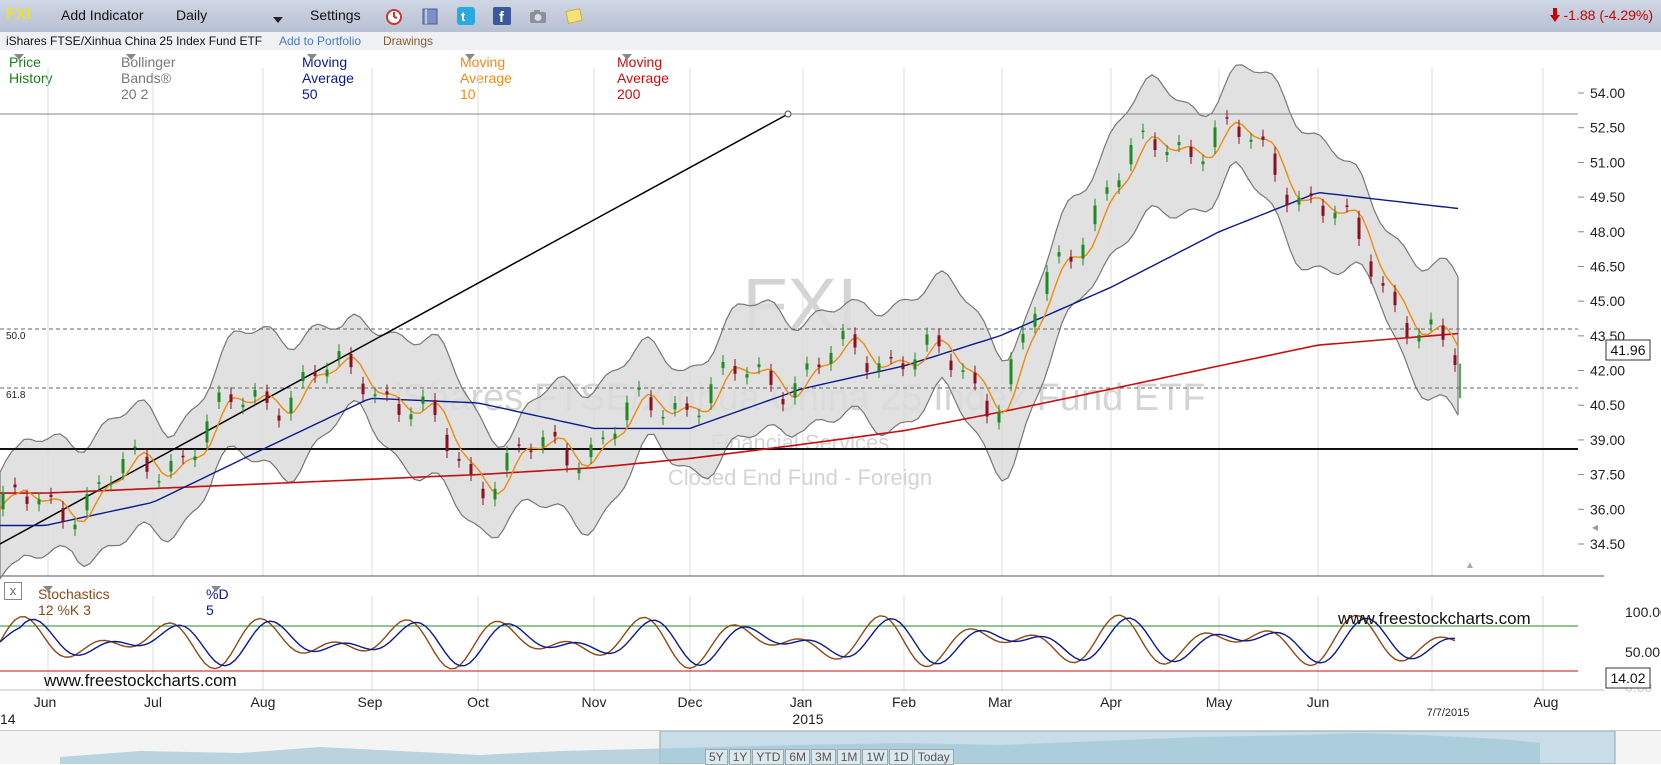 This screenshot has width=1661, height=765. Describe the element at coordinates (1642, 652) in the screenshot. I see `stoch-axis-50: 50.00` at that location.